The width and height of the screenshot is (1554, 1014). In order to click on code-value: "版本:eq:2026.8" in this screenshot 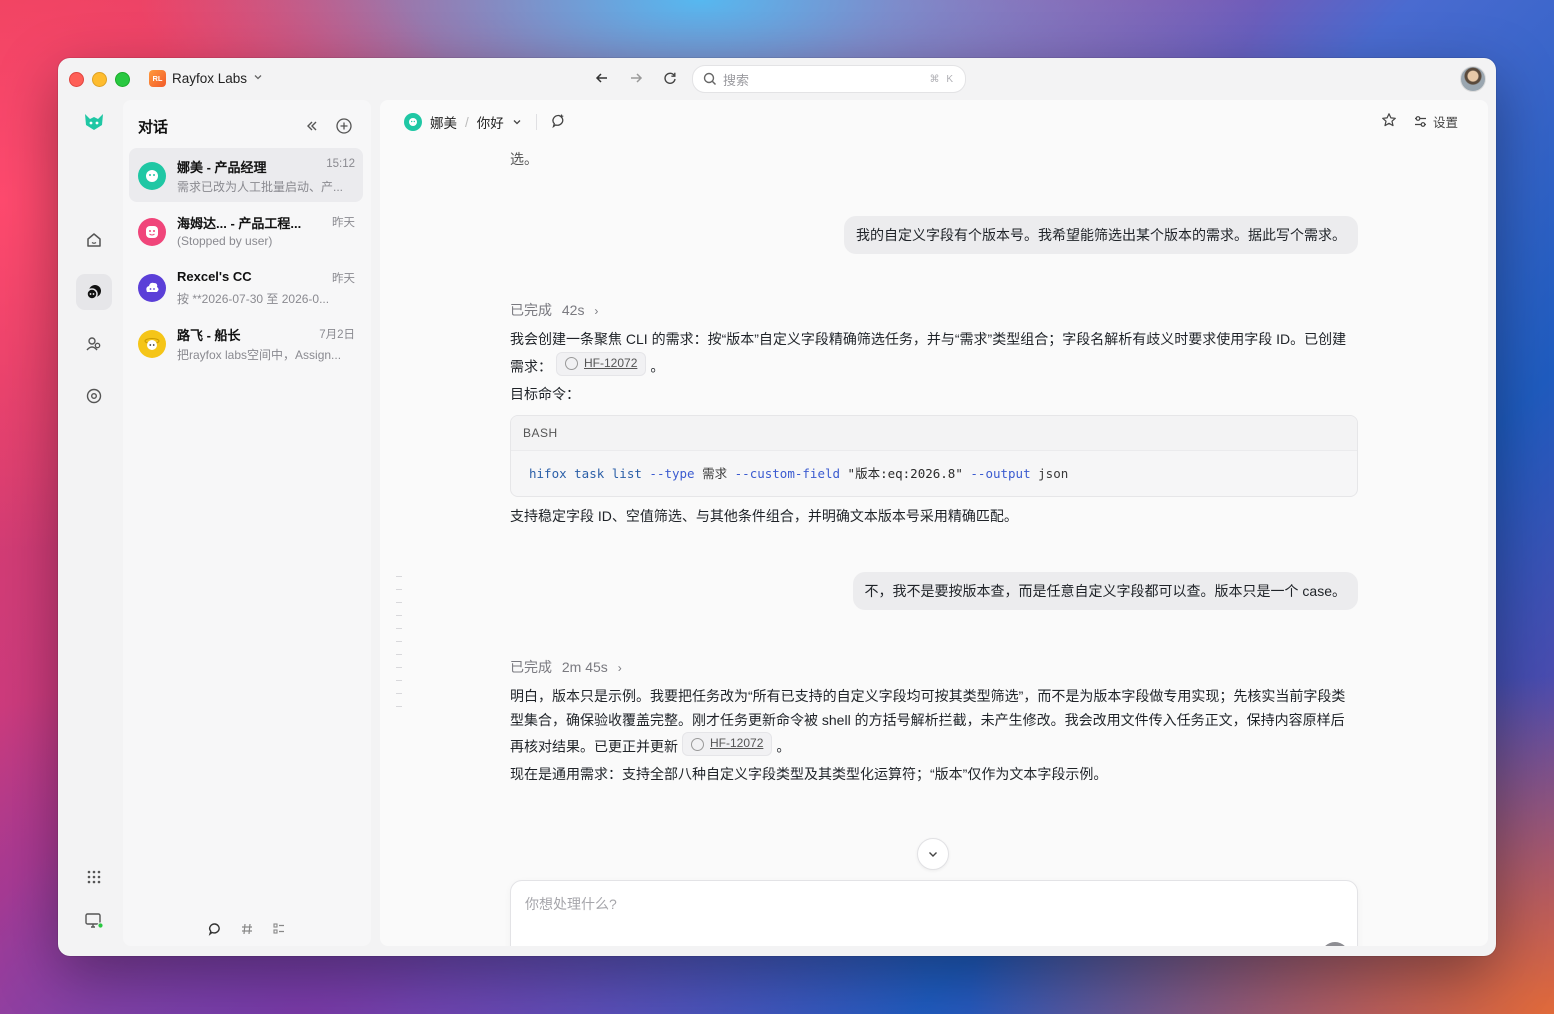, I will do `click(905, 473)`.